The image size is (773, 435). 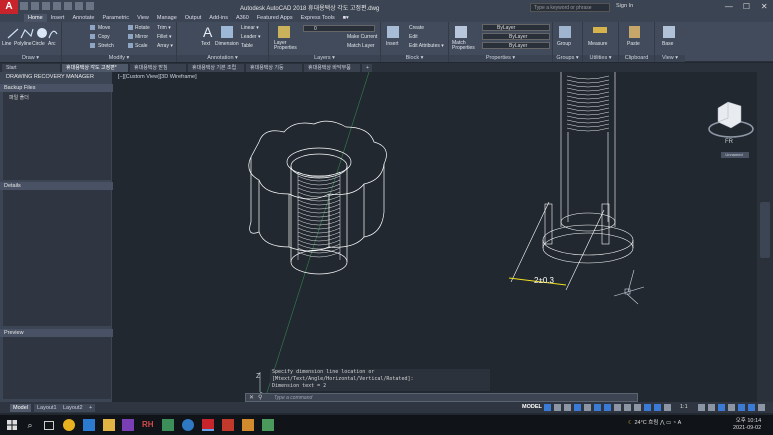 What do you see at coordinates (711, 407) in the screenshot?
I see `plus-icon` at bounding box center [711, 407].